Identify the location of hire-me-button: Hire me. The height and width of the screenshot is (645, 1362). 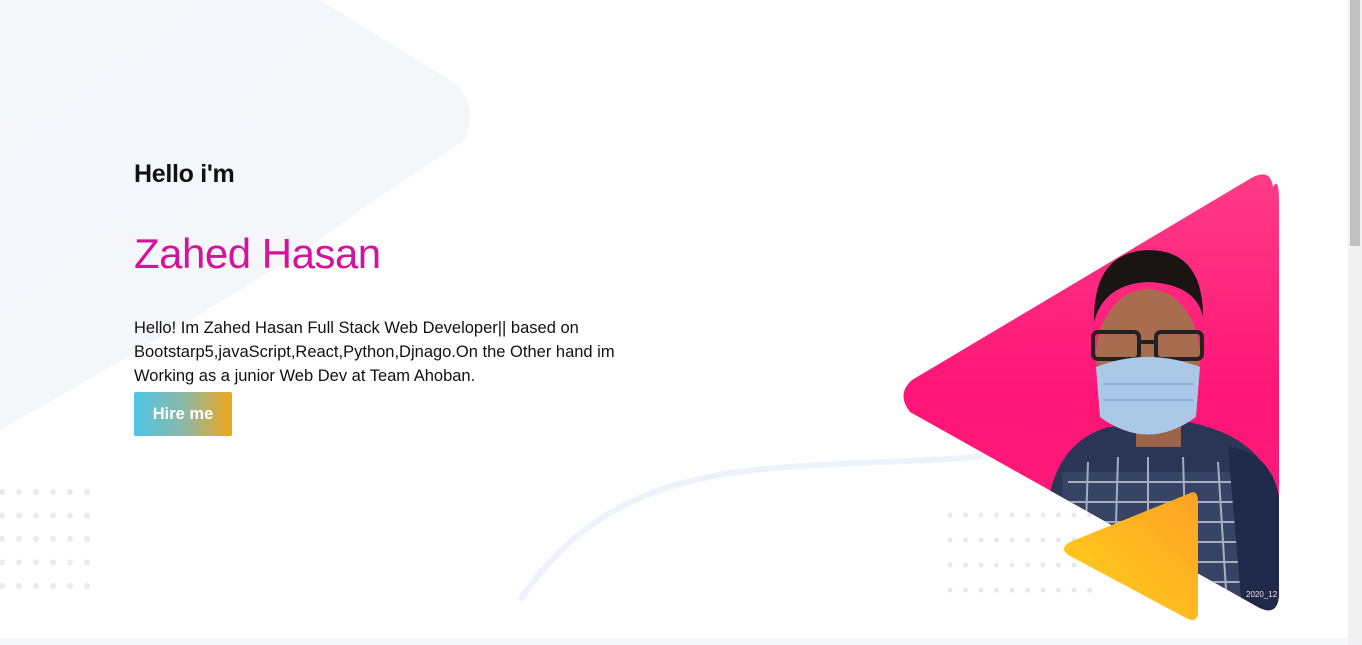
(183, 414).